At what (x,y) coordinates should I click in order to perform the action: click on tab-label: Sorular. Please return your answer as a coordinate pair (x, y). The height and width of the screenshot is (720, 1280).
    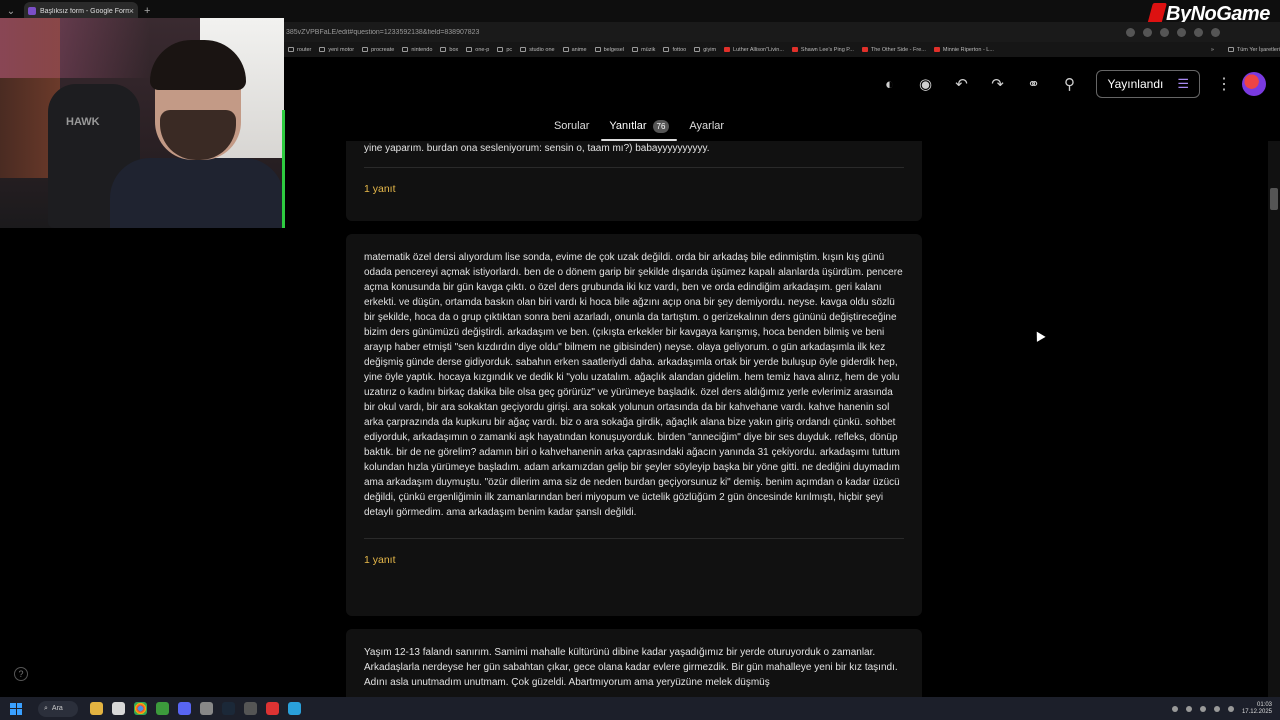
    Looking at the image, I should click on (571, 126).